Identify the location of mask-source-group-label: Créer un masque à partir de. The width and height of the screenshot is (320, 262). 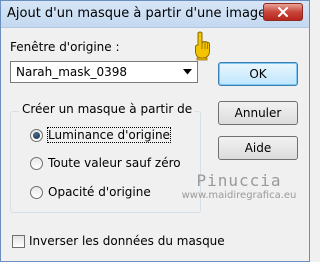
(107, 109).